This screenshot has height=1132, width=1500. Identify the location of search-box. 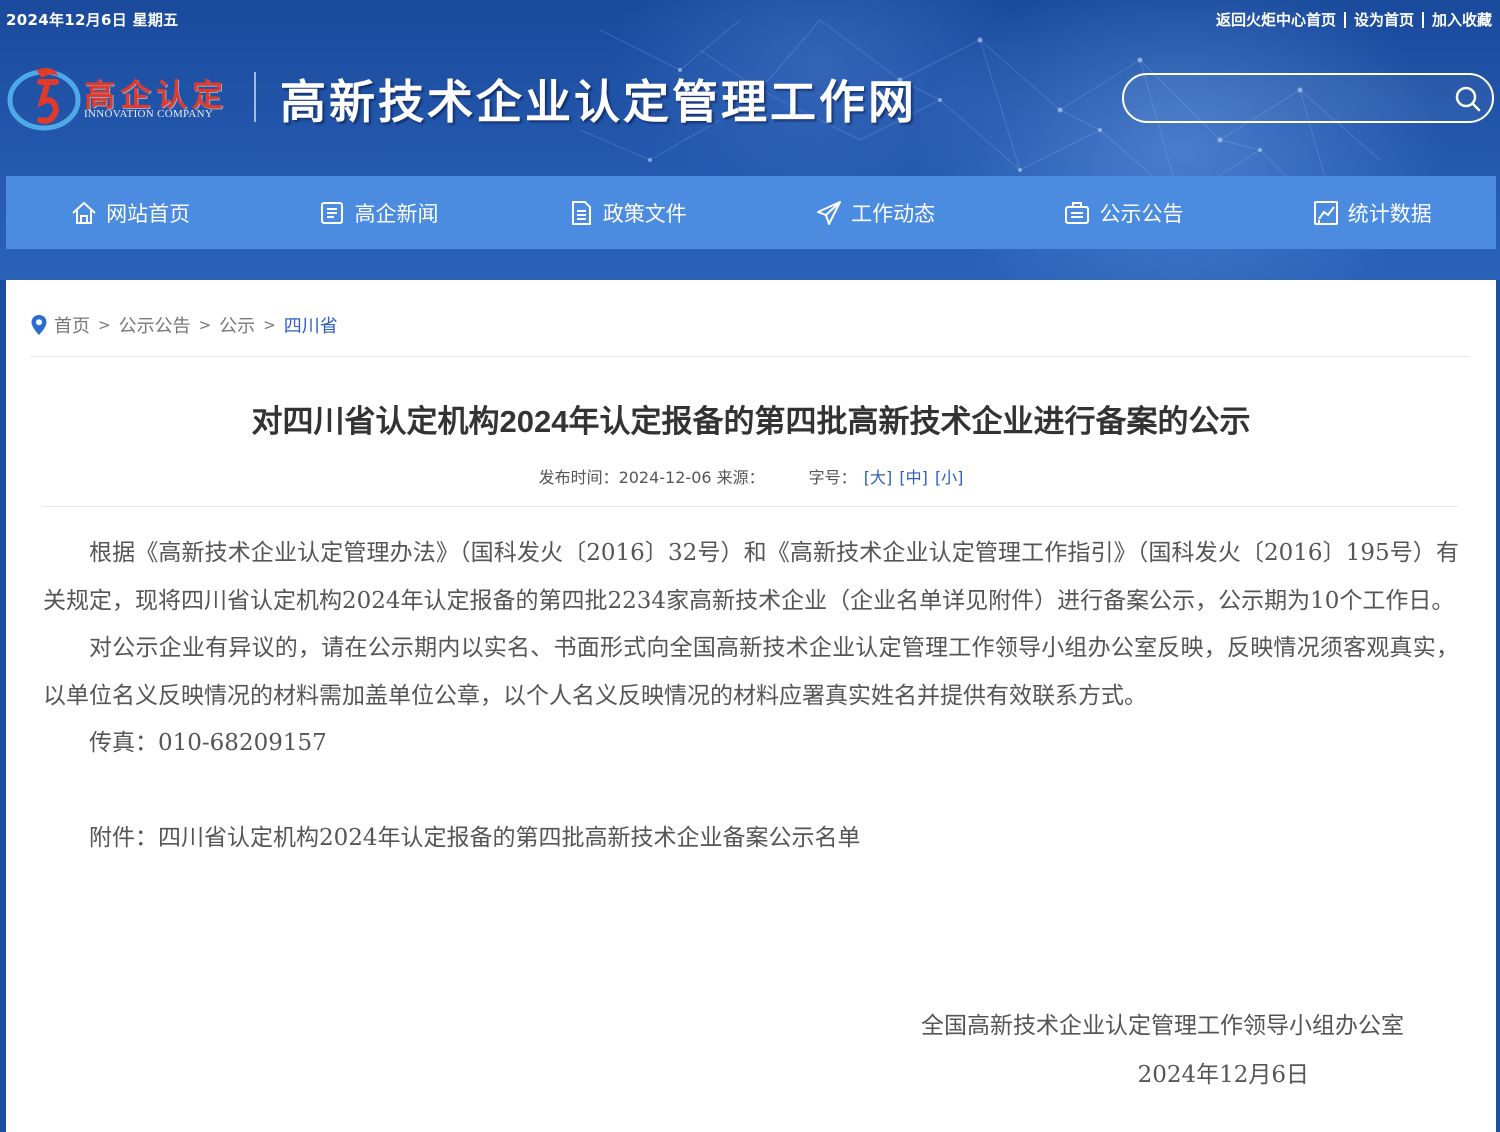
(1308, 98).